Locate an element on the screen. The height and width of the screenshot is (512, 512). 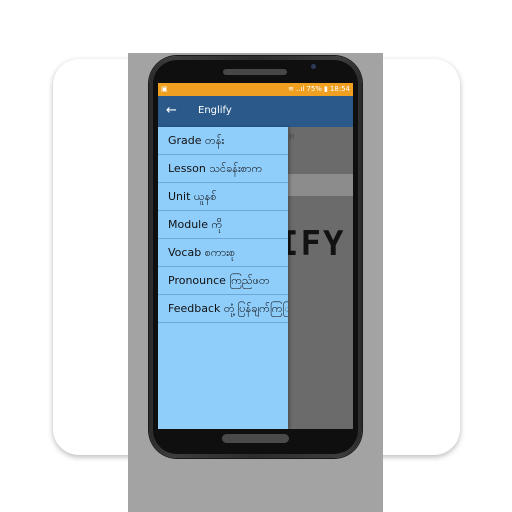
drawer-item-lesson: Lesson သင်ခန်းစာက is located at coordinates (223, 169).